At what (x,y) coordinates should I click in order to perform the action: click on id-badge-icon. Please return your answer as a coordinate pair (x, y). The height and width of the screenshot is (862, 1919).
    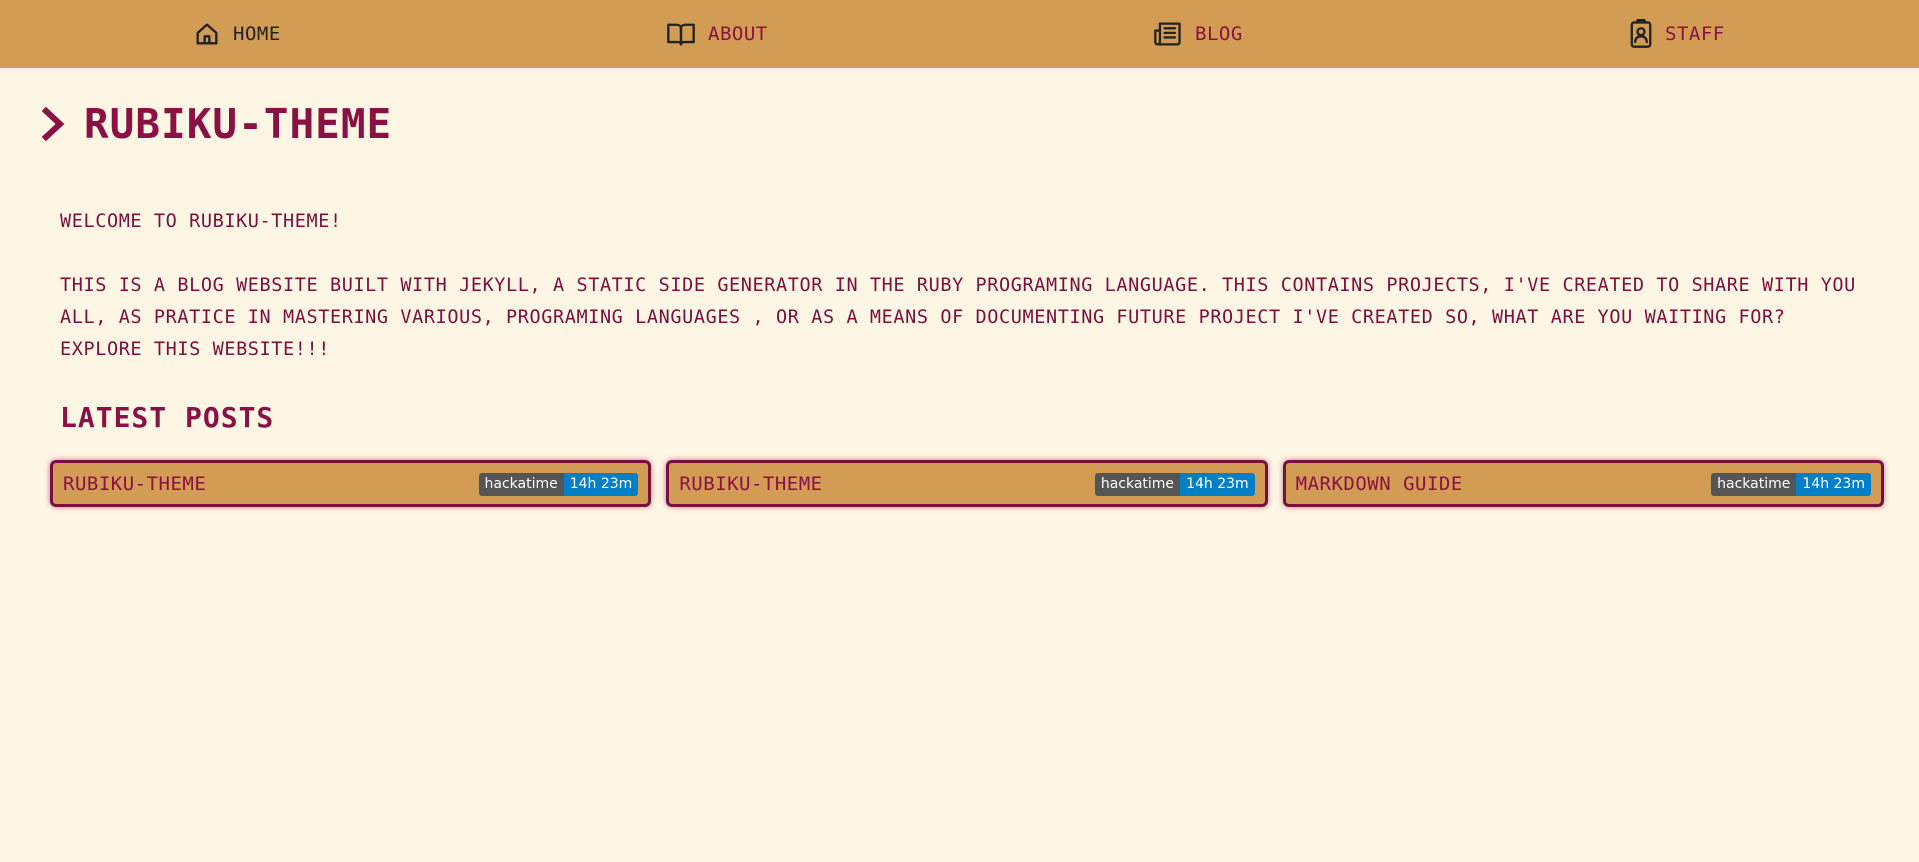
    Looking at the image, I should click on (1641, 34).